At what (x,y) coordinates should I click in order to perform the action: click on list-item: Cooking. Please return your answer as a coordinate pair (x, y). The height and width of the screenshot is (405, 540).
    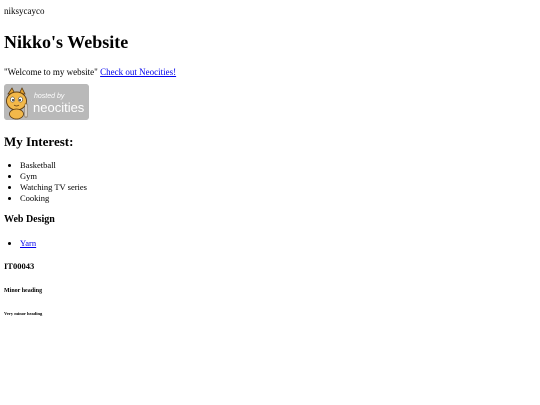
    Looking at the image, I should click on (278, 198).